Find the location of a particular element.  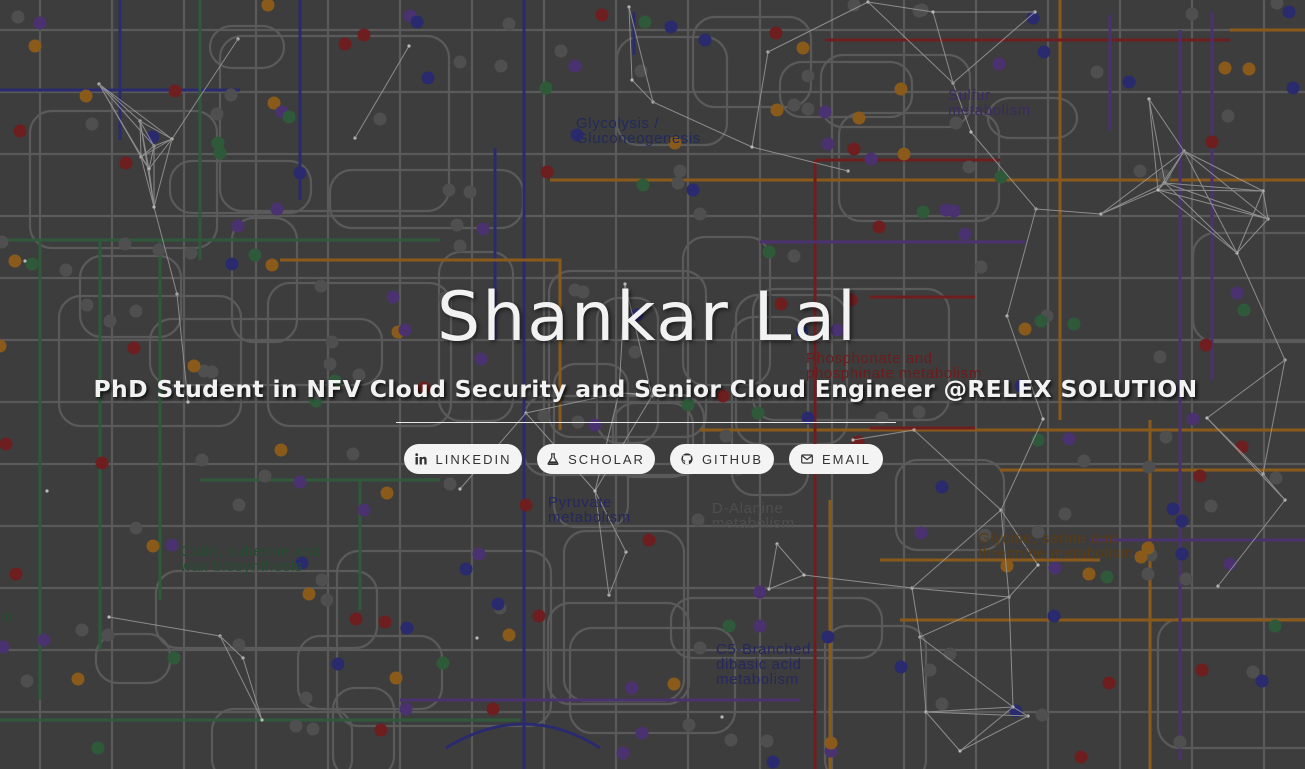

linkedin-button: LINKEDIN is located at coordinates (463, 459).